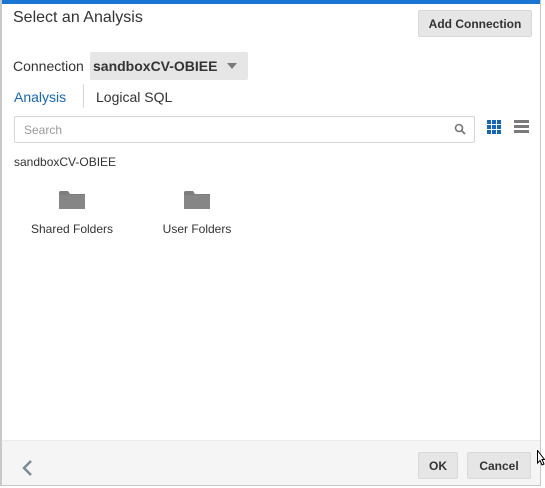  What do you see at coordinates (48, 66) in the screenshot?
I see `connection-label: Connection` at bounding box center [48, 66].